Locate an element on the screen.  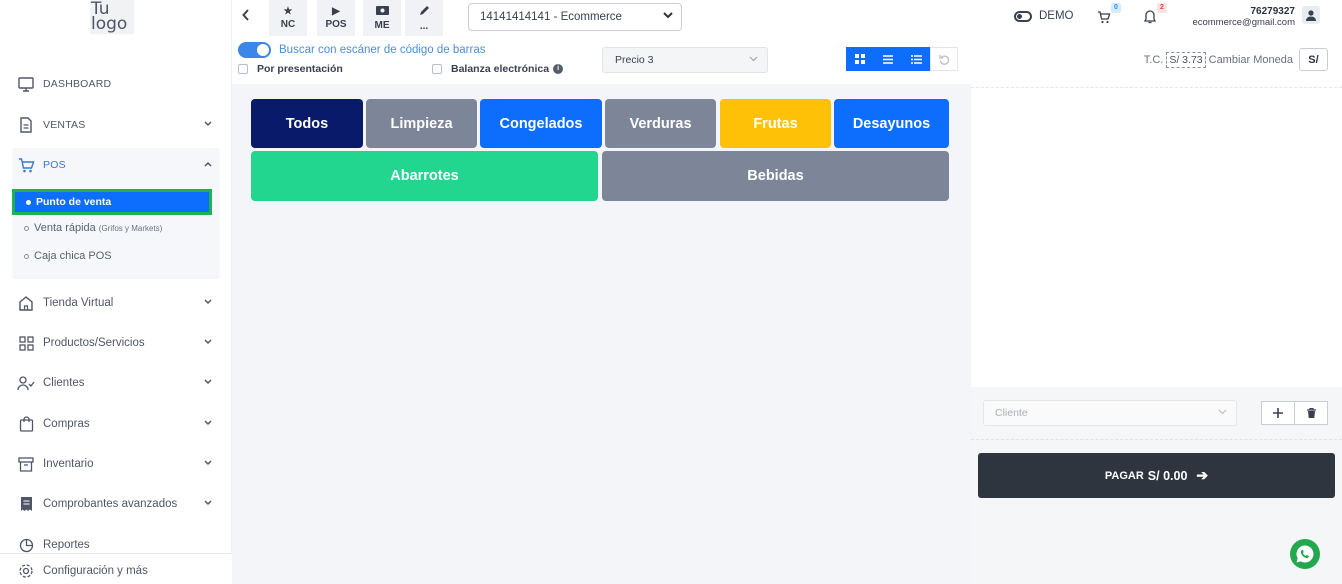
user-icon is located at coordinates (1311, 15).